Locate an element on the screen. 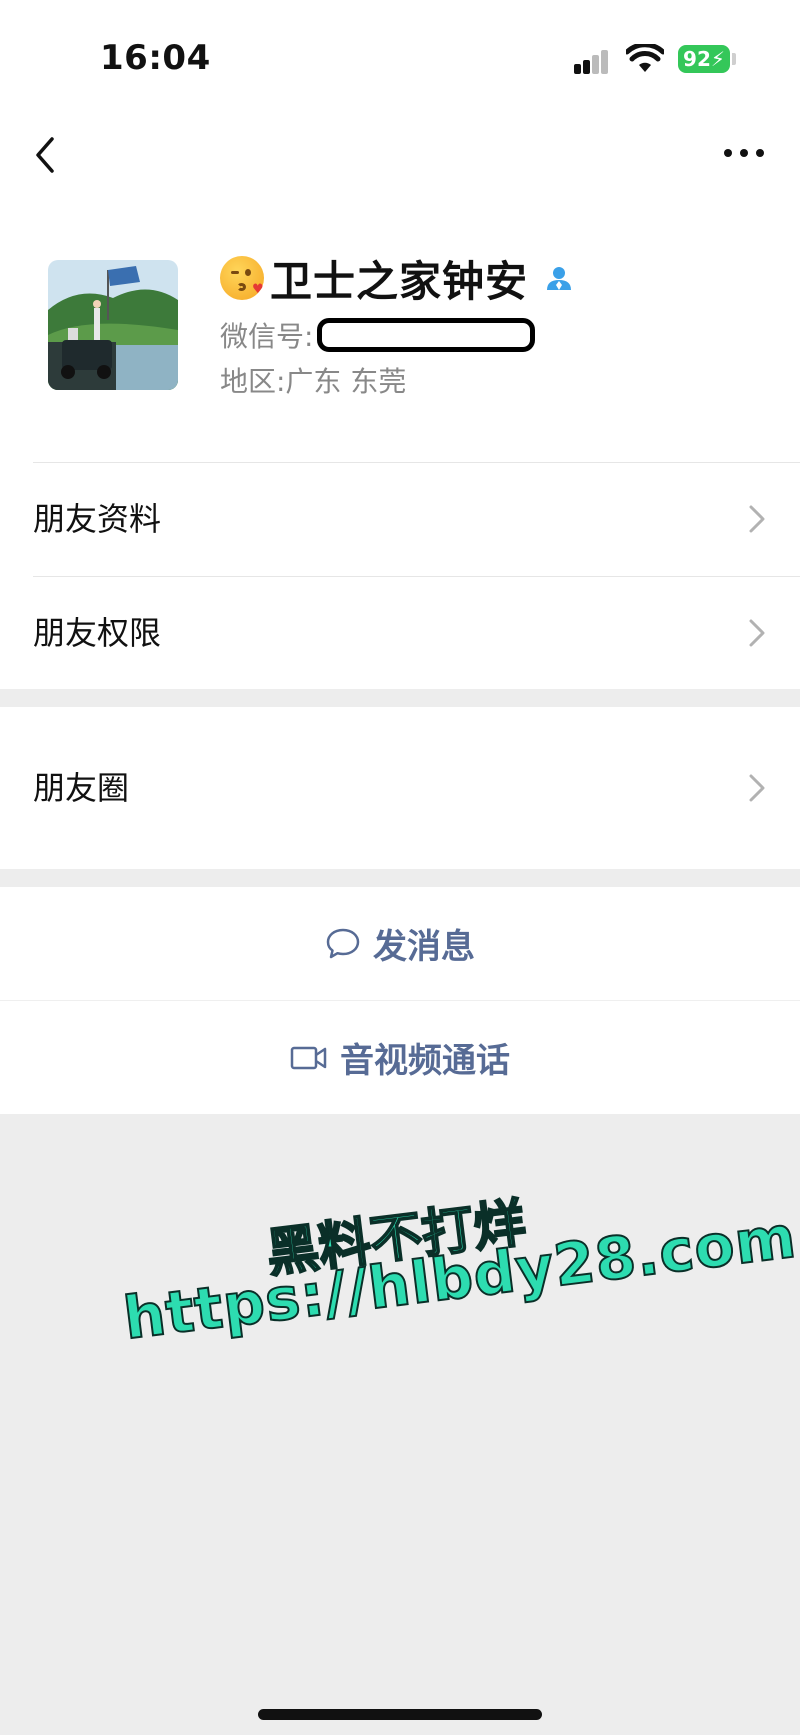 The image size is (800, 1735). kissing-face-icon: ♥ is located at coordinates (242, 278).